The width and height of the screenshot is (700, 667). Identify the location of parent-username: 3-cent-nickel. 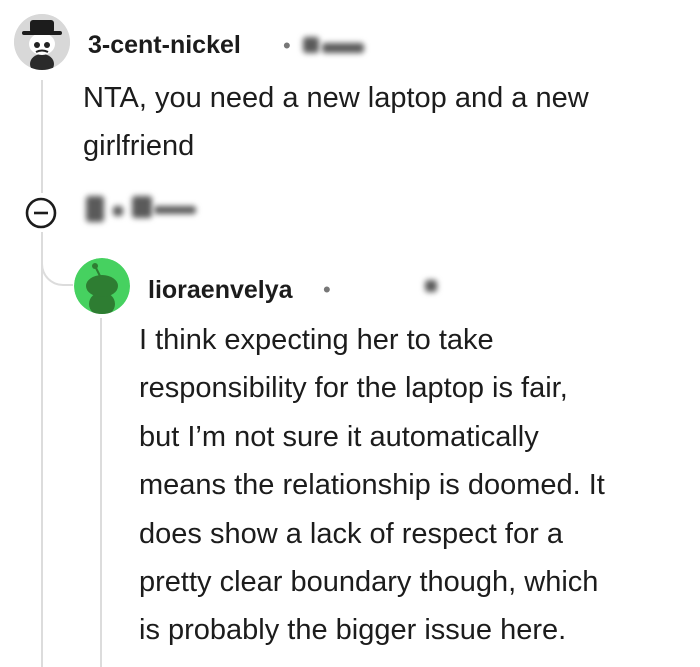
(164, 45).